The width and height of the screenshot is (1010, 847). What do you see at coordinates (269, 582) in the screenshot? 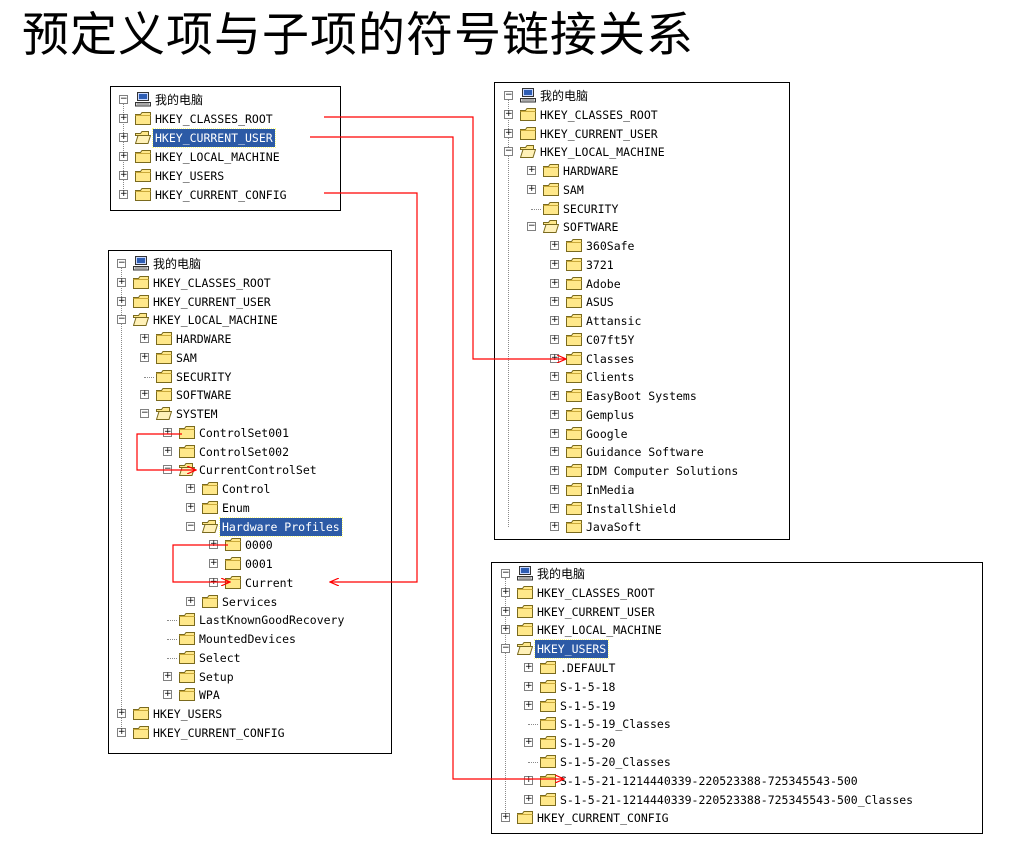
I see `tree-node-label: Current` at bounding box center [269, 582].